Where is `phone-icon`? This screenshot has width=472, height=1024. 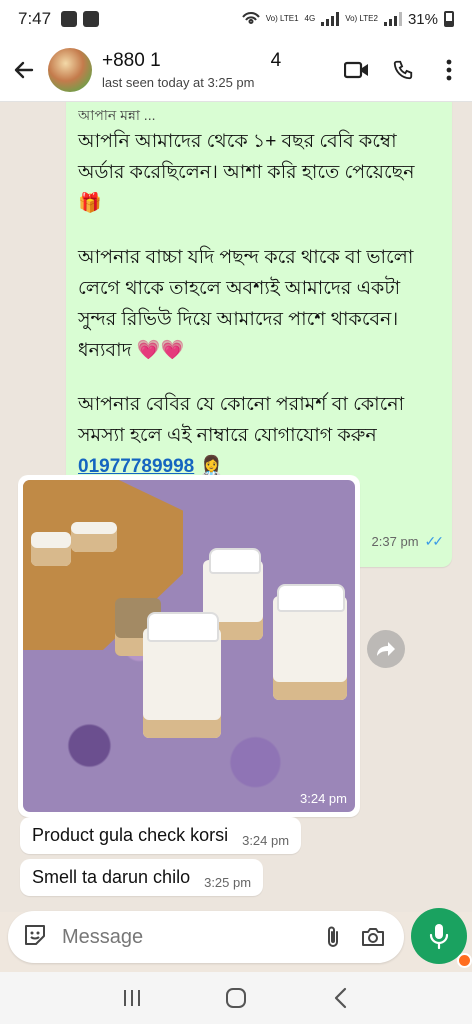 phone-icon is located at coordinates (403, 69).